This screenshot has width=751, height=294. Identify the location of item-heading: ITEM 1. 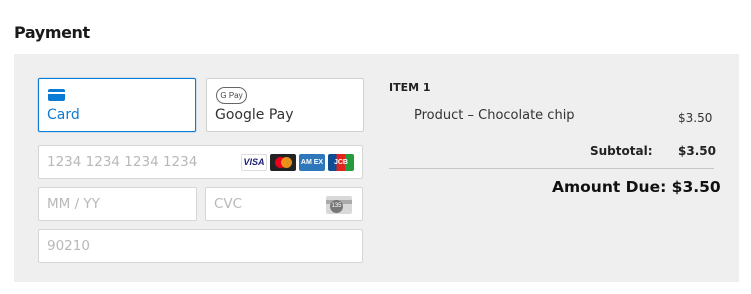
(410, 87).